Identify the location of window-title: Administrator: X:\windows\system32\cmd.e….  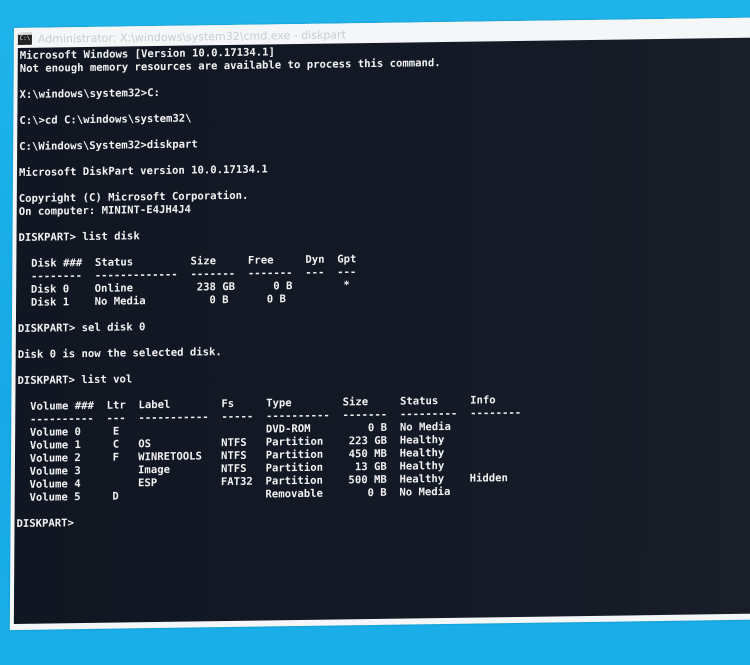
(191, 36).